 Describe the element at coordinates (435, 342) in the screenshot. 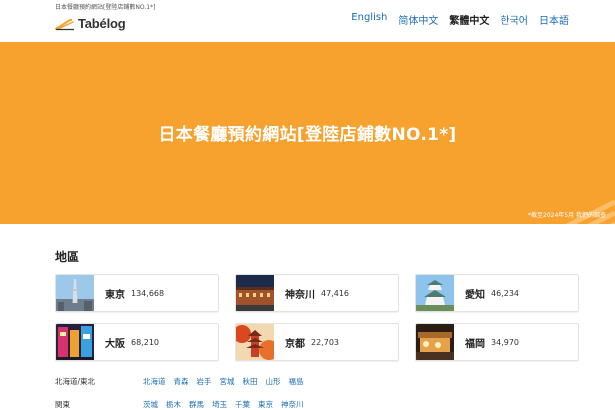

I see `fukuoka-yatai-photo` at that location.